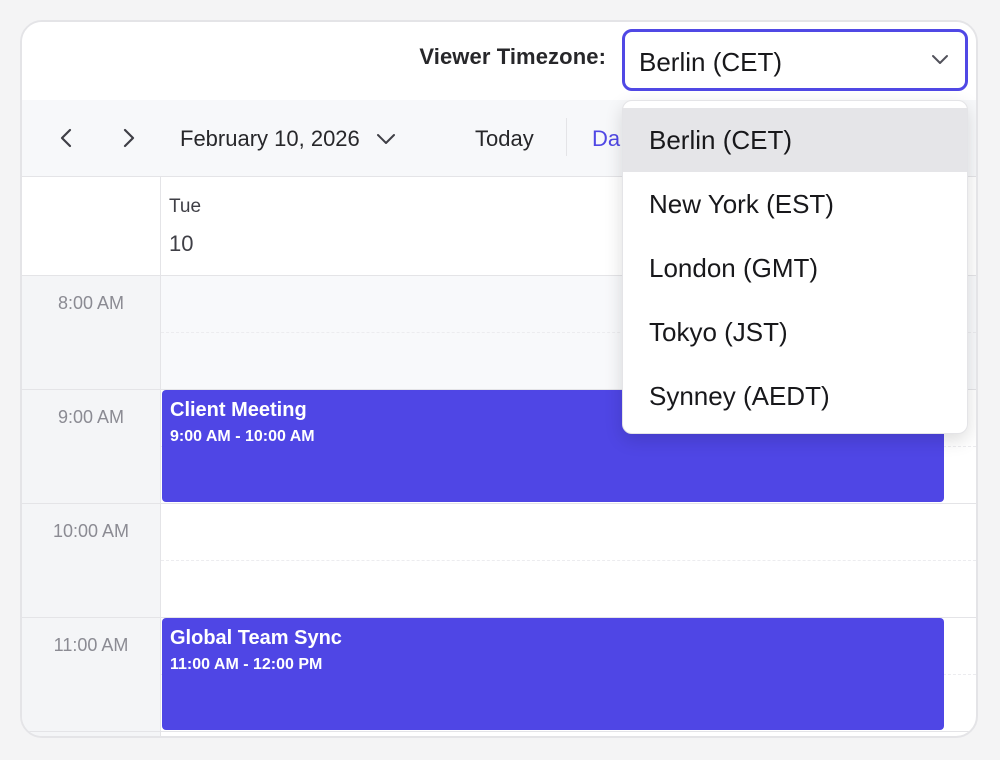 This screenshot has width=1000, height=760. I want to click on time-gutter, so click(91, 506).